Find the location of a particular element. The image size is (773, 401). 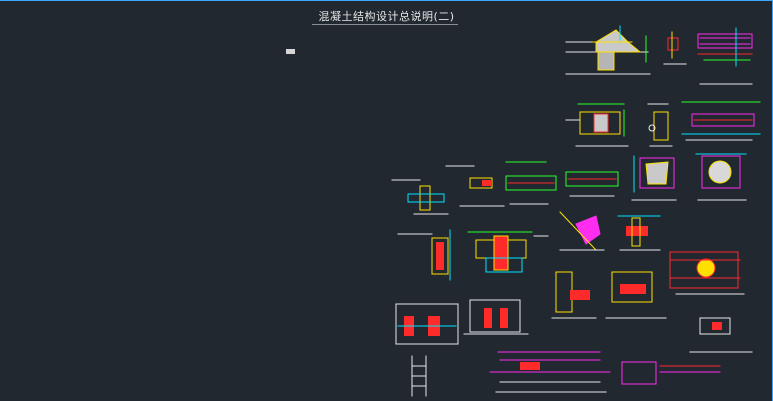

detail-frame-lower-mid is located at coordinates (496, 317).